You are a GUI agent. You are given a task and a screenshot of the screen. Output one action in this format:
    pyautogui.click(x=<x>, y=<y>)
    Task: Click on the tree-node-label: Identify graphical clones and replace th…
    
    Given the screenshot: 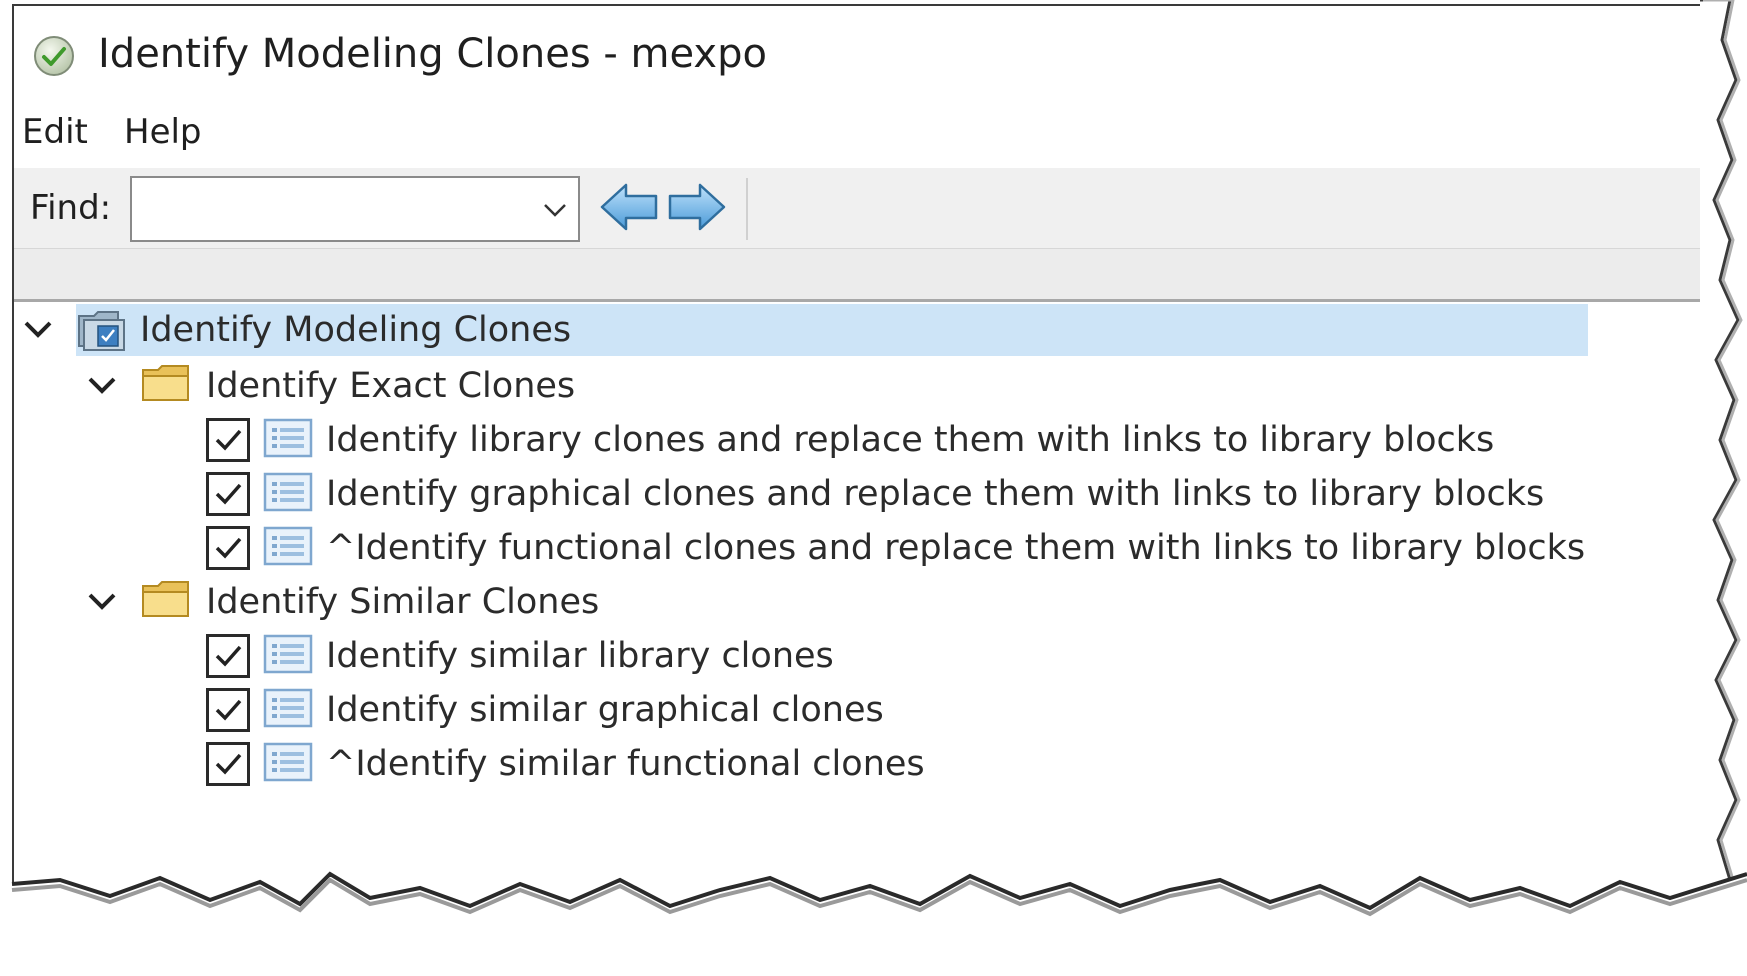 What is the action you would take?
    pyautogui.click(x=935, y=494)
    